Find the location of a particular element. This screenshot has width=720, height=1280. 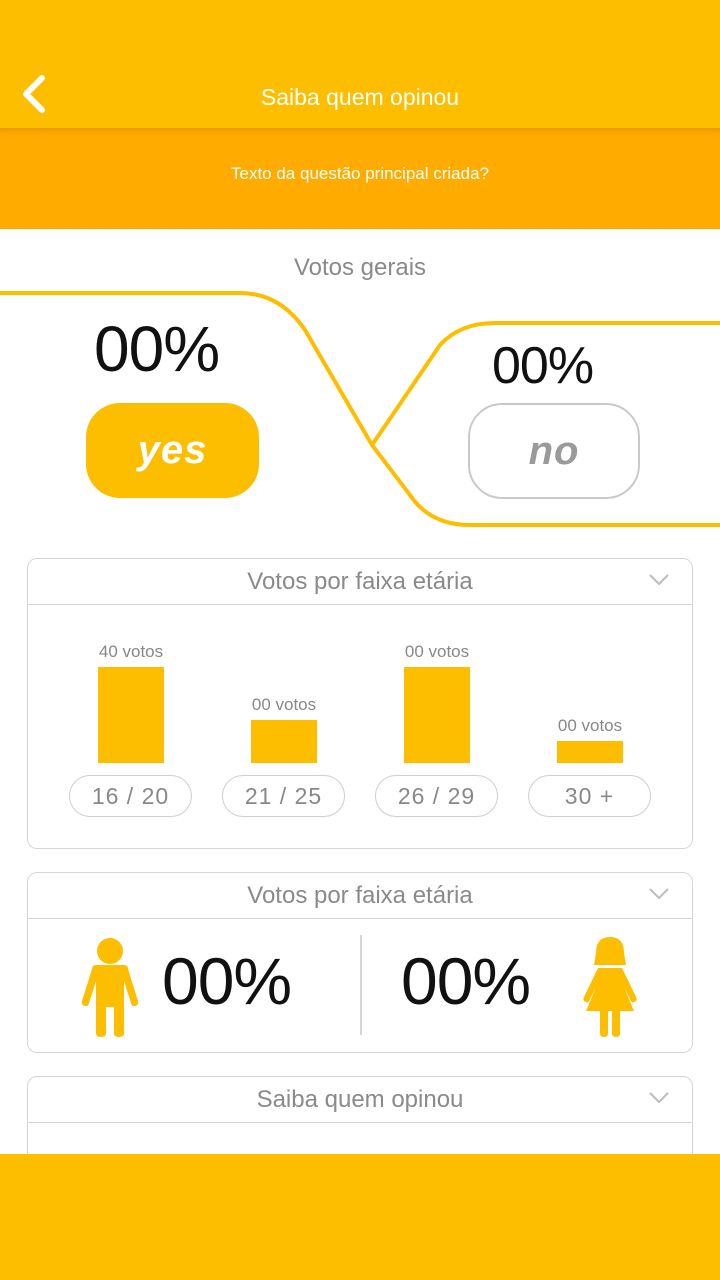

gender-divider is located at coordinates (361, 985).